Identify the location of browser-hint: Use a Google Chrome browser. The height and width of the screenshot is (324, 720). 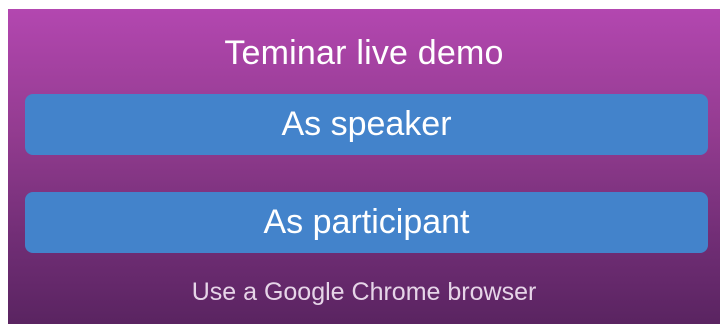
(364, 292).